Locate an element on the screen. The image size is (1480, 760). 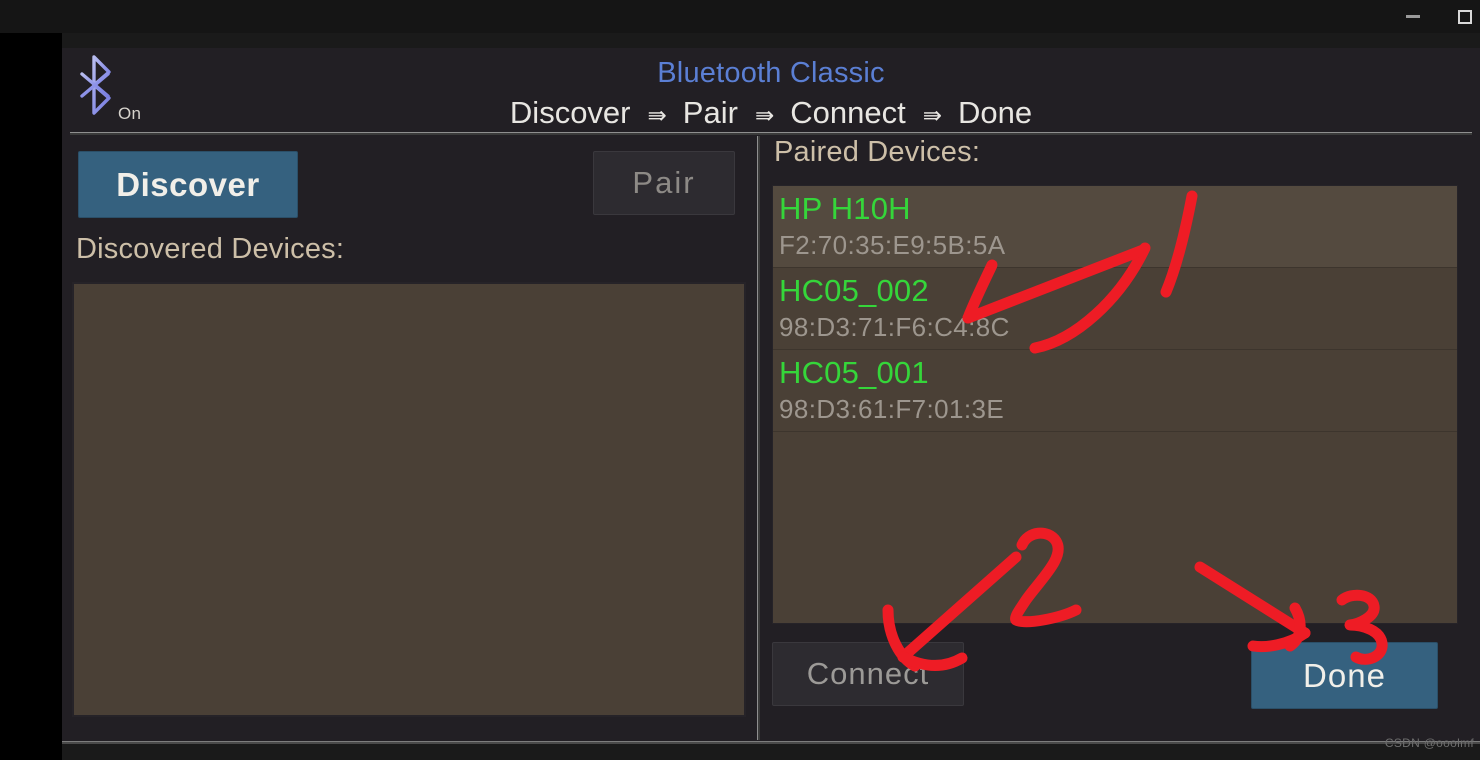
app-bottom-divider is located at coordinates (771, 742).